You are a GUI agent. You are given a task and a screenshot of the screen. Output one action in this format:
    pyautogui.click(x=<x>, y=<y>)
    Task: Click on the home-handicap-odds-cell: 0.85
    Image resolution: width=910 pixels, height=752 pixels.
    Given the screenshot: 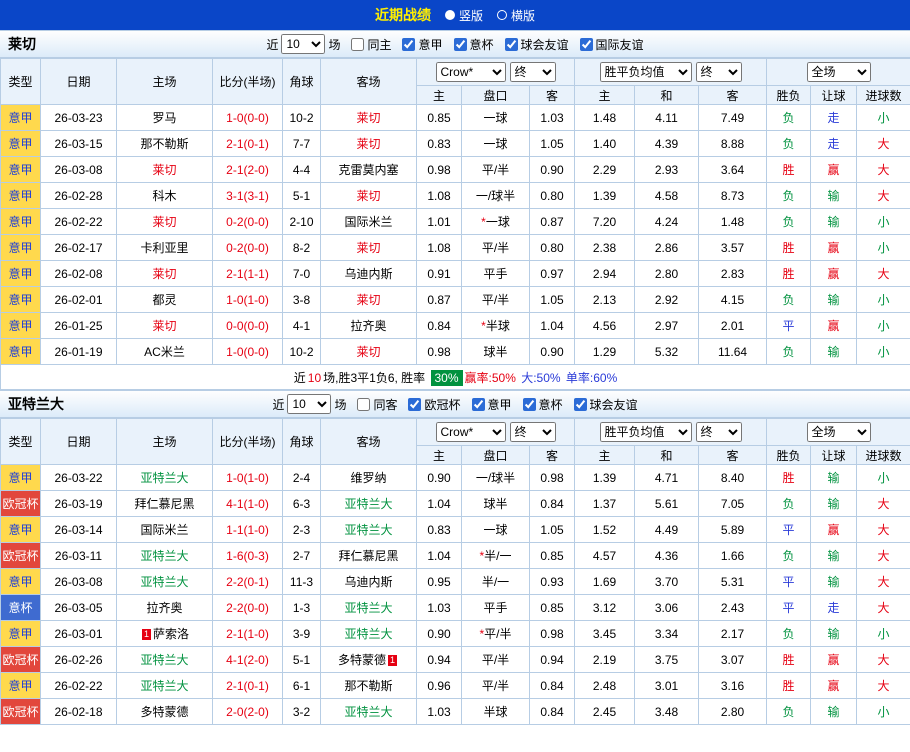 What is the action you would take?
    pyautogui.click(x=439, y=117)
    